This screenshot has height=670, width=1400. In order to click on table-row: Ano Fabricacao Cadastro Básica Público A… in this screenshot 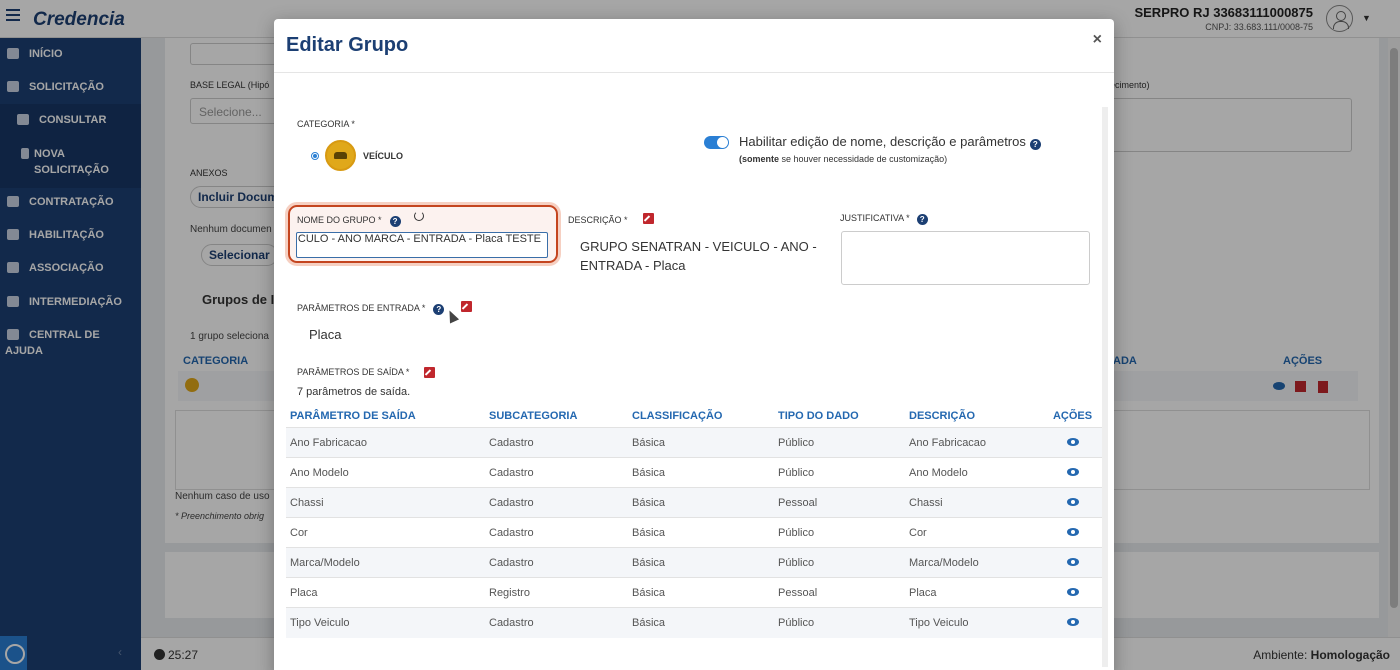, I will do `click(694, 442)`.